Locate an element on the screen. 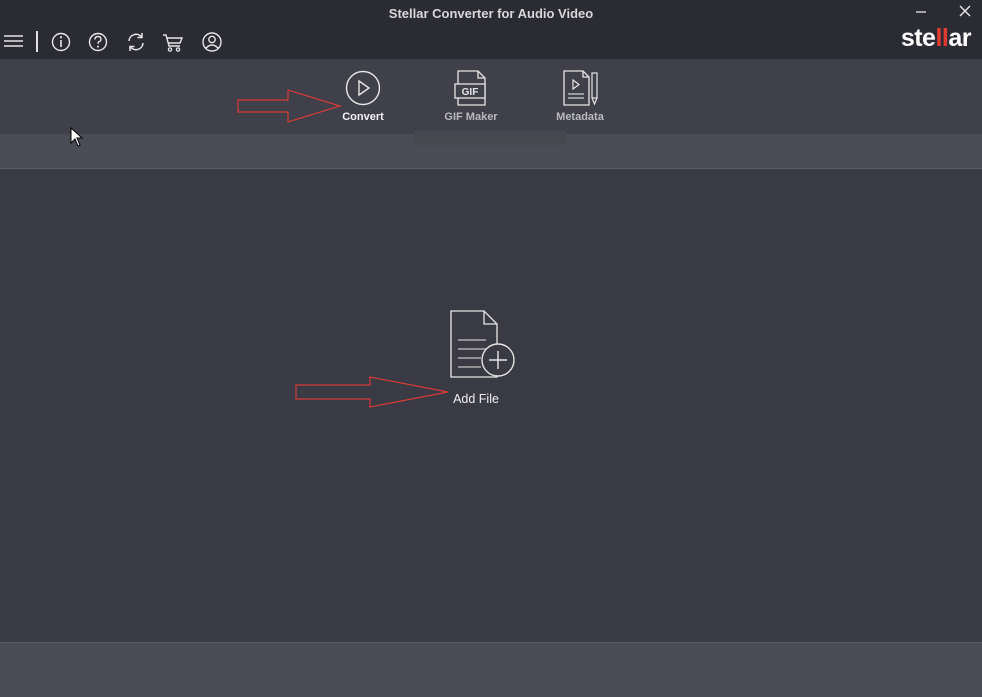 Image resolution: width=982 pixels, height=697 pixels. svg-text: GIF is located at coordinates (470, 92).